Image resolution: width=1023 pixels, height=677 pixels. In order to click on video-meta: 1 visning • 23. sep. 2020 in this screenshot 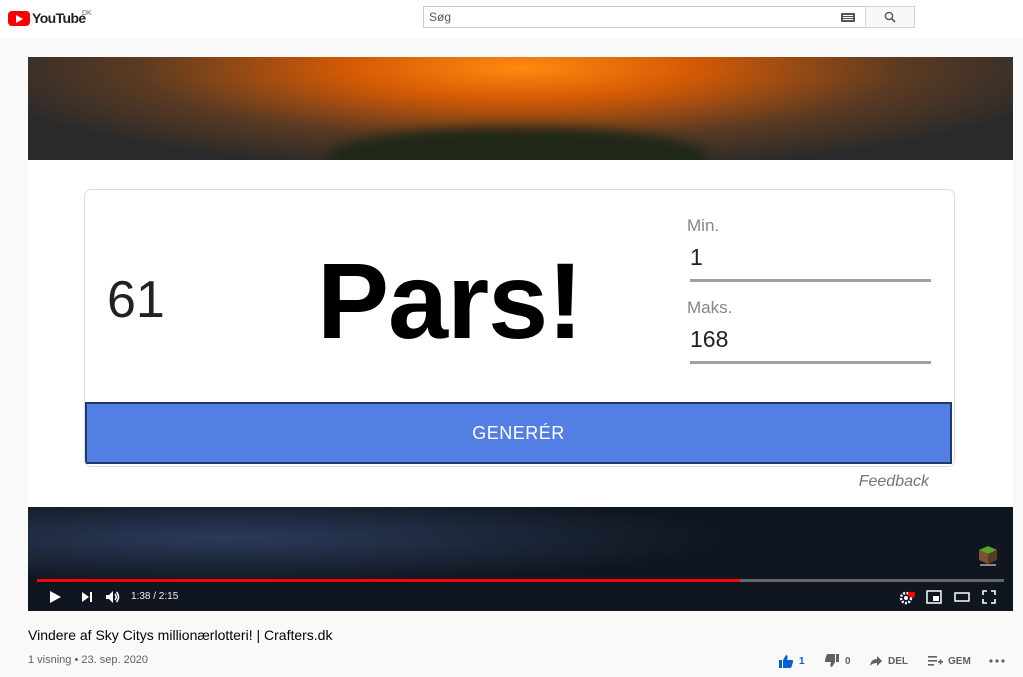, I will do `click(88, 660)`.